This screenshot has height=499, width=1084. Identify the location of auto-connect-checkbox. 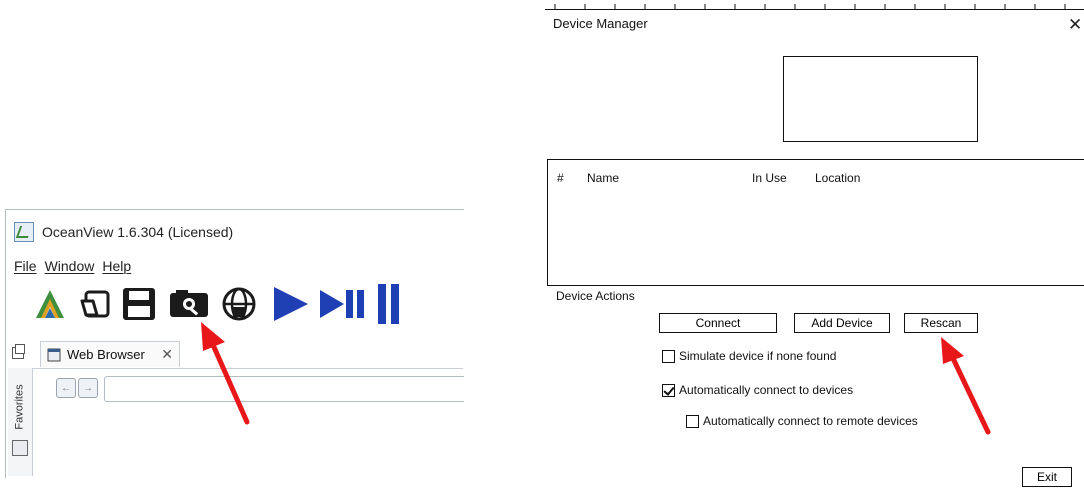
(668, 390).